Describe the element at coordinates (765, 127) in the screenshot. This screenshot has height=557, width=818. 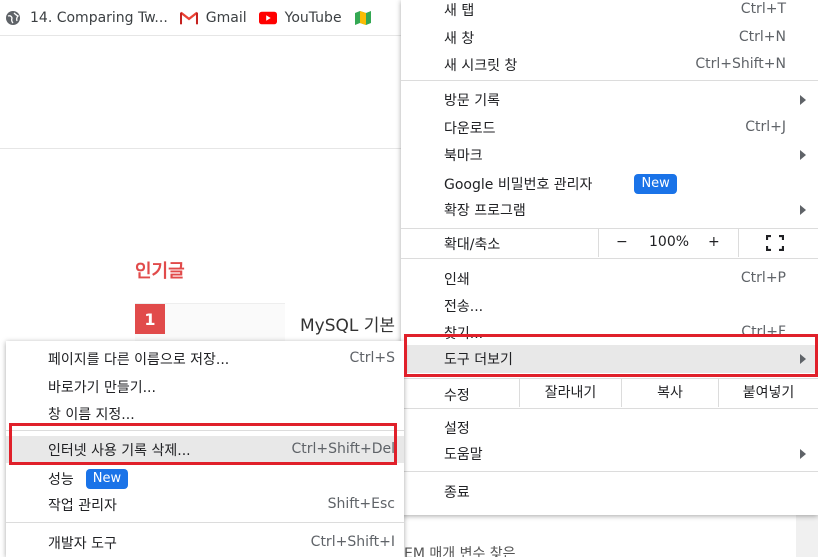
I see `menu-shortcut: Ctrl+J` at that location.